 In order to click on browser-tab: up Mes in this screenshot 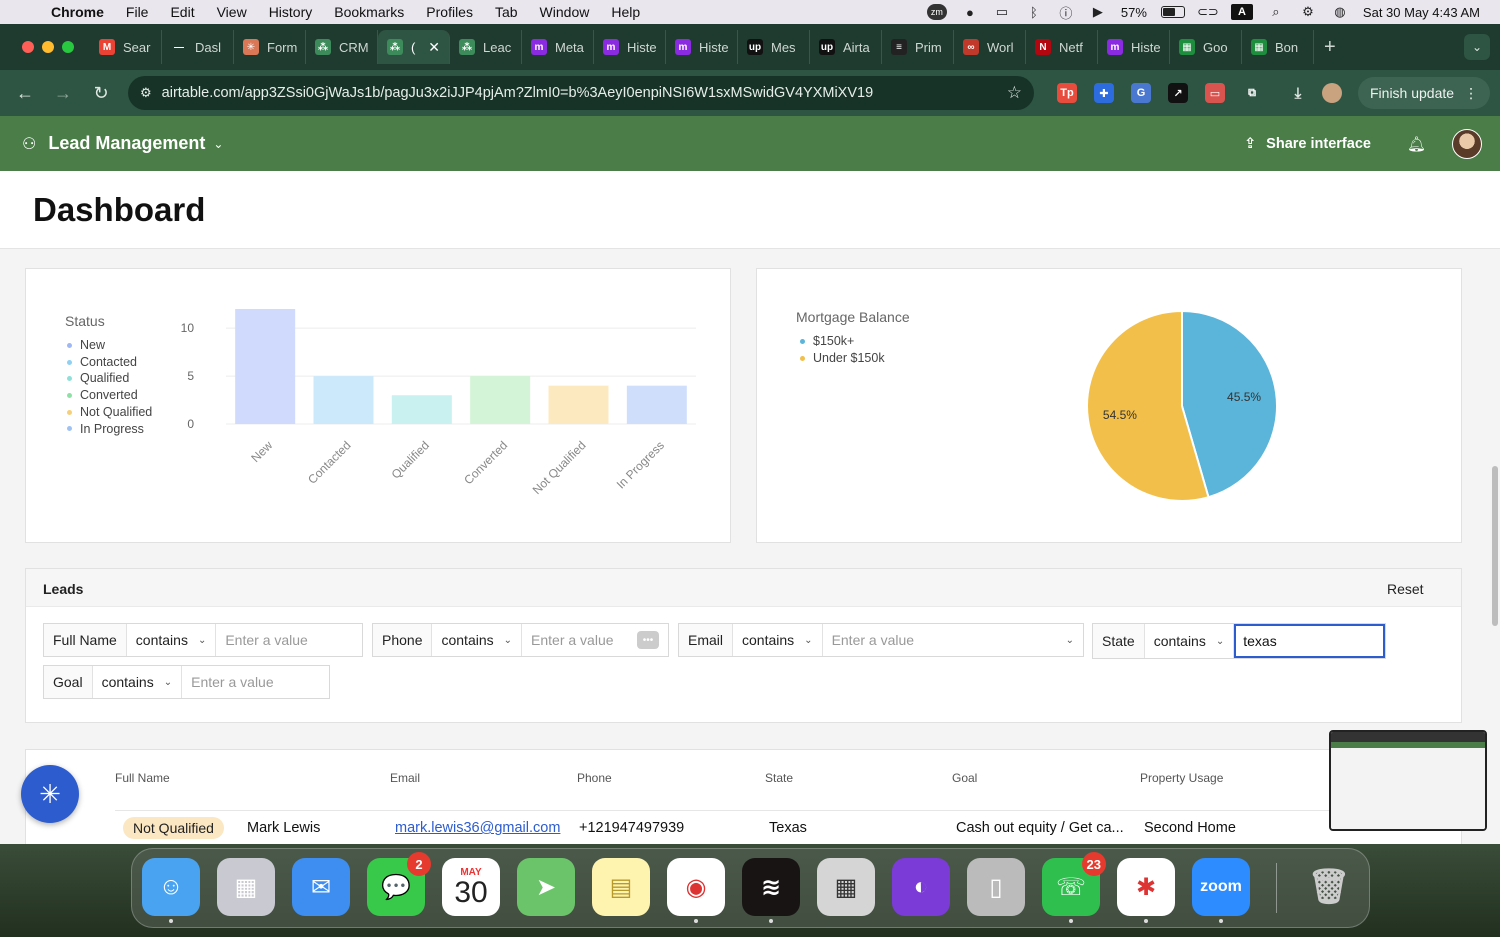, I will do `click(774, 47)`.